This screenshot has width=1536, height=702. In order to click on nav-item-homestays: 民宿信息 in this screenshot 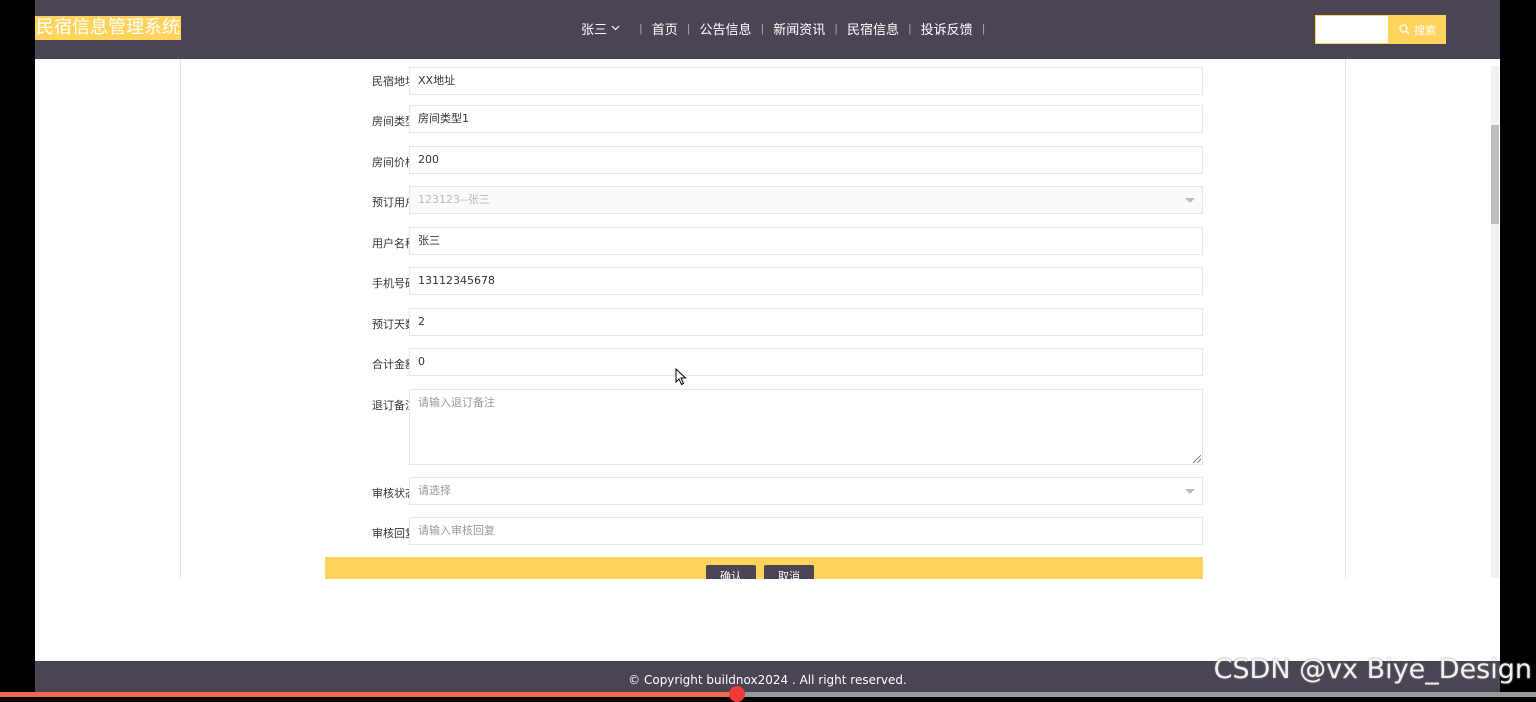, I will do `click(873, 28)`.